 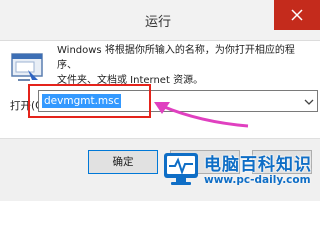 I want to click on window-title: 运行, so click(x=158, y=22).